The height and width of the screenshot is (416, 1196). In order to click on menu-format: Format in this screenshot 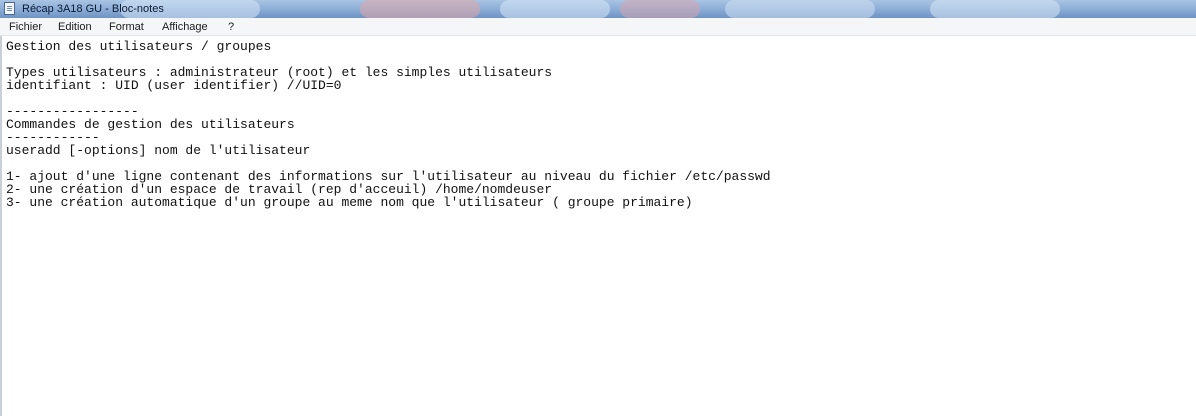, I will do `click(126, 27)`.